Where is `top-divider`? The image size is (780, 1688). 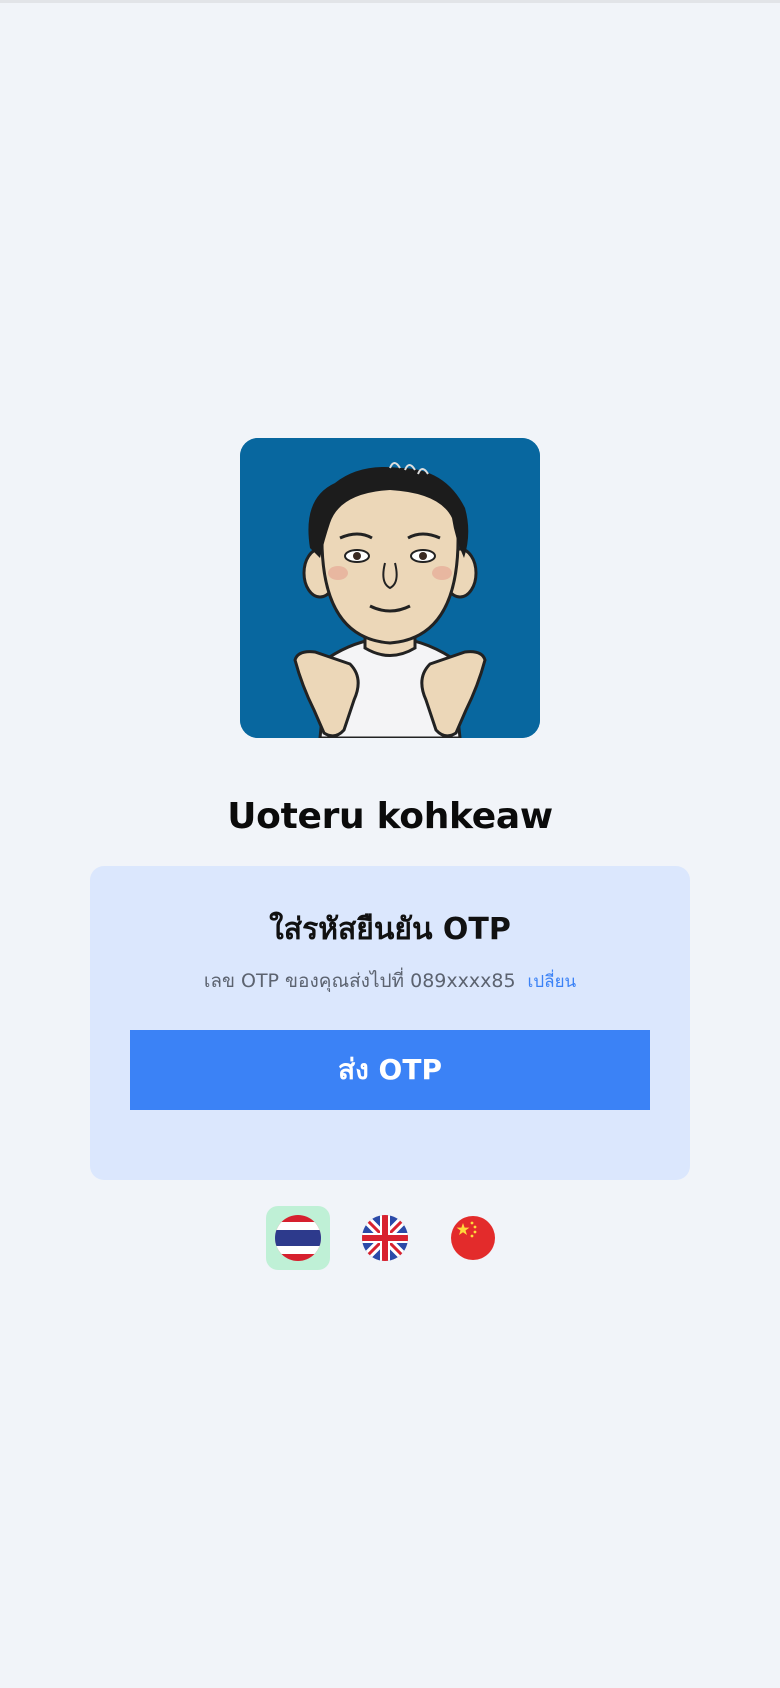 top-divider is located at coordinates (390, 1).